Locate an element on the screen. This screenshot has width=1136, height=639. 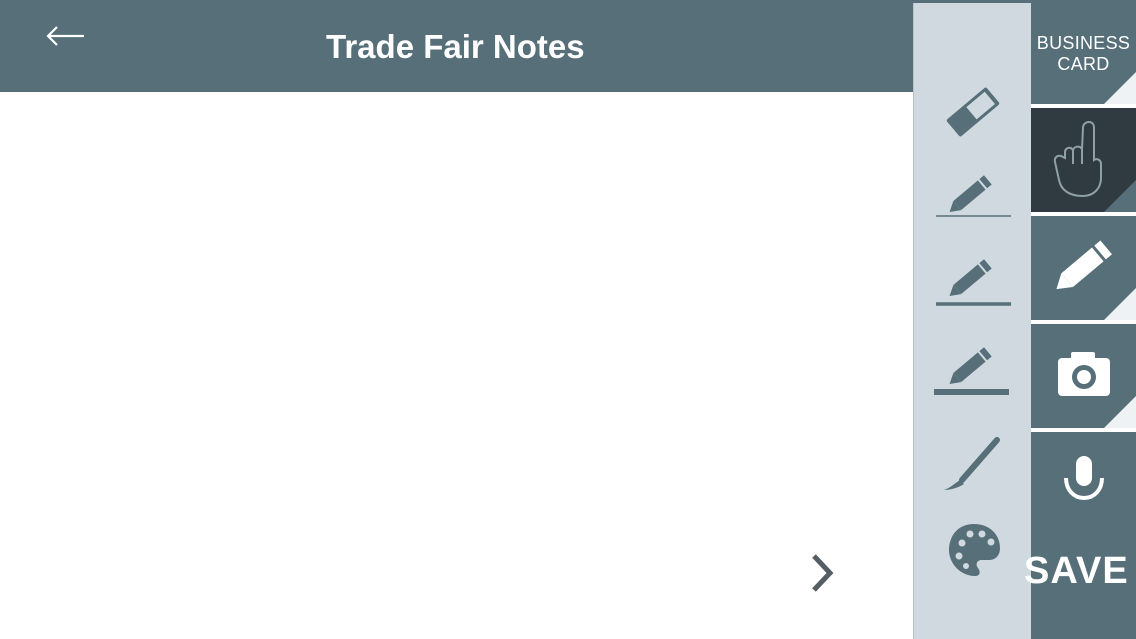
pencil-mode-tab is located at coordinates (1083, 268).